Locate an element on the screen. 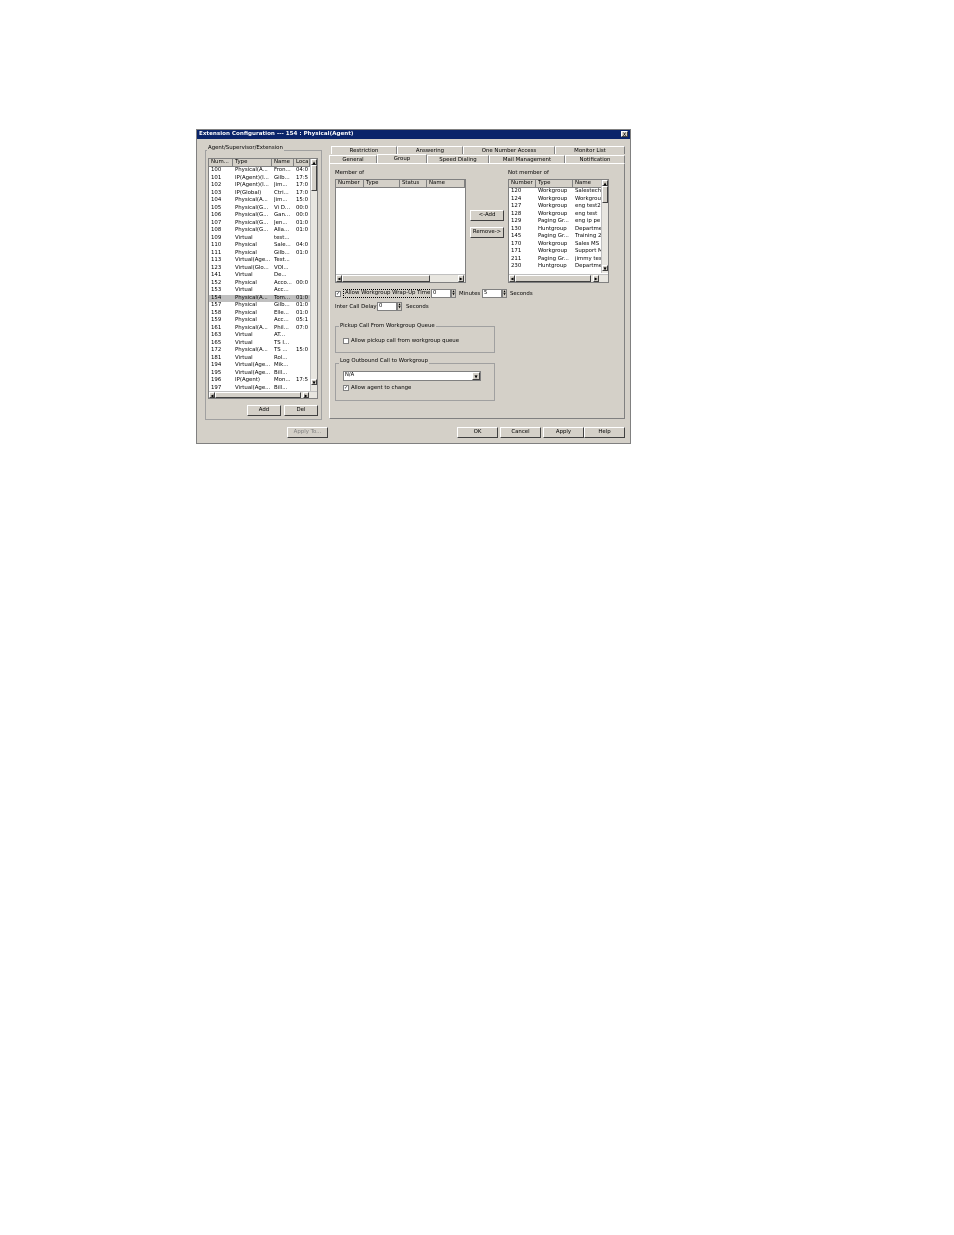 The width and height of the screenshot is (954, 1235). table-row: 108 Physical(G... Alla... 01:0 is located at coordinates (259, 231).